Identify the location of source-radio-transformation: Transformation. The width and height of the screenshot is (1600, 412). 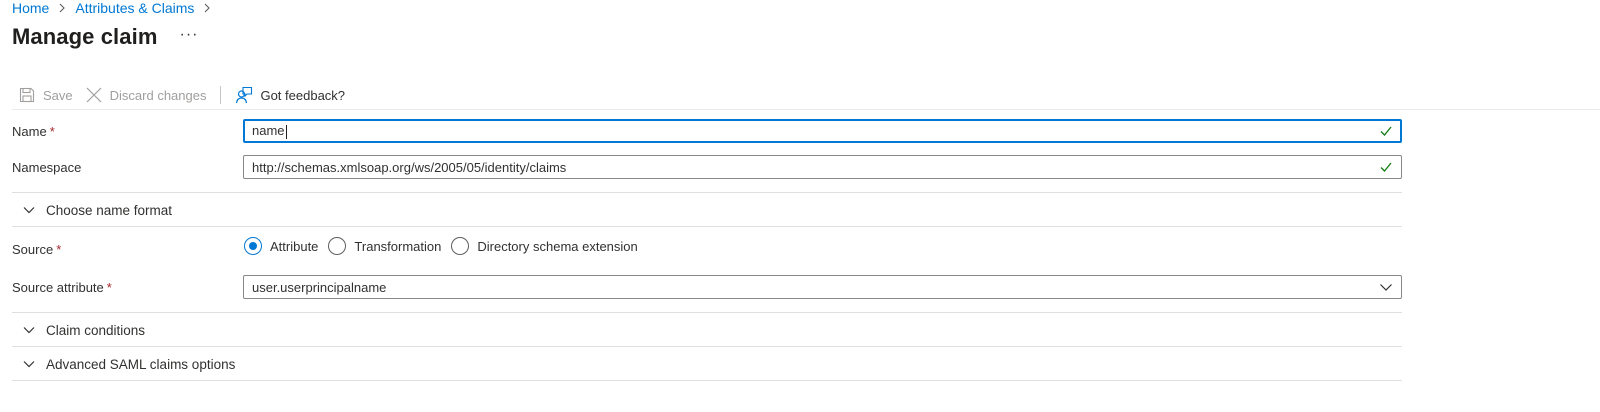
(384, 246).